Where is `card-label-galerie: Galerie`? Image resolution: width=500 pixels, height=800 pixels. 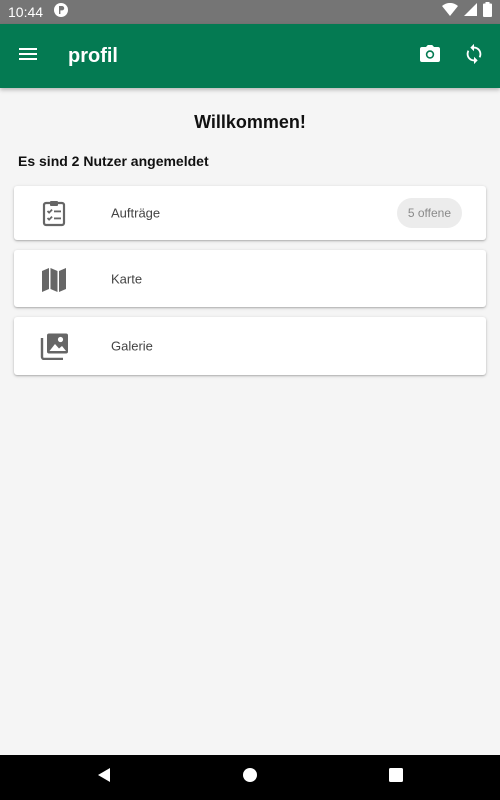
card-label-galerie: Galerie is located at coordinates (132, 346).